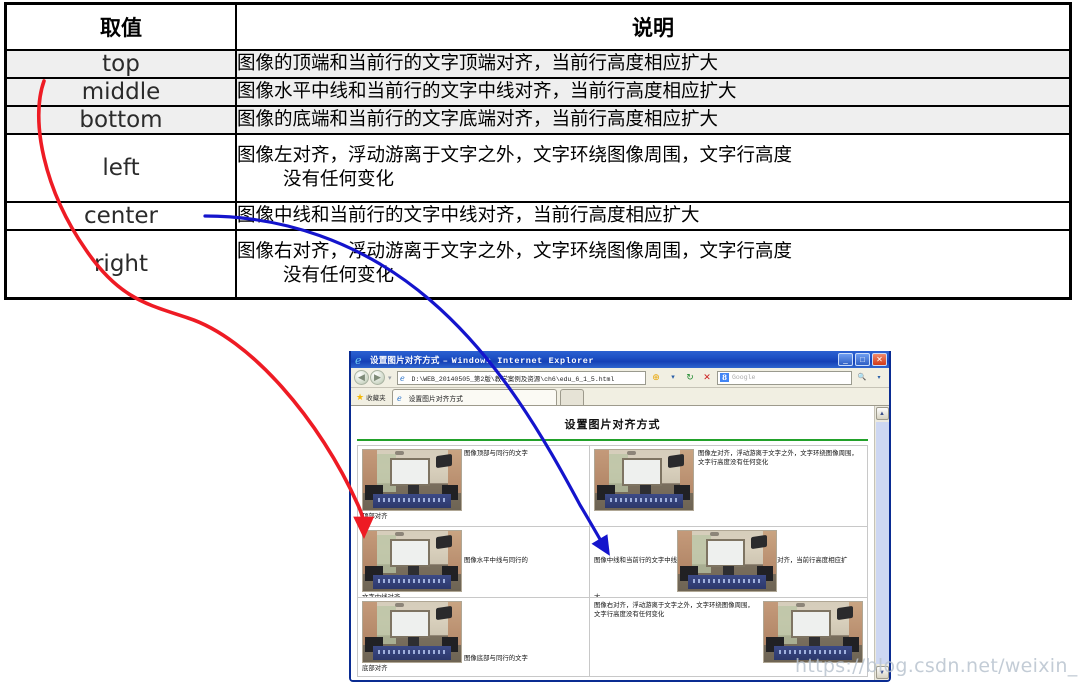 This screenshot has height=685, width=1078. Describe the element at coordinates (653, 168) in the screenshot. I see `row-desc-left: 图像左对齐，浮动游离于文字之外，文字环绕图像周围，文字行高度 没有任何变化` at that location.